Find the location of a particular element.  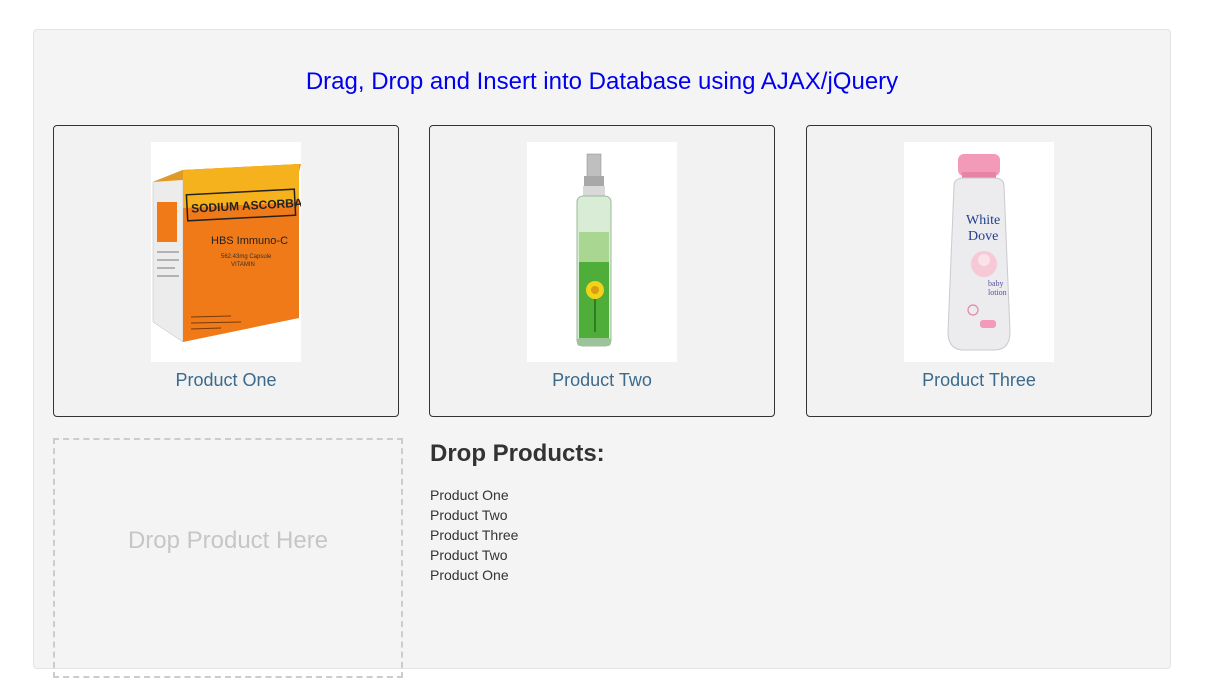

svg-text: 562.43mg Capsule is located at coordinates (246, 257).